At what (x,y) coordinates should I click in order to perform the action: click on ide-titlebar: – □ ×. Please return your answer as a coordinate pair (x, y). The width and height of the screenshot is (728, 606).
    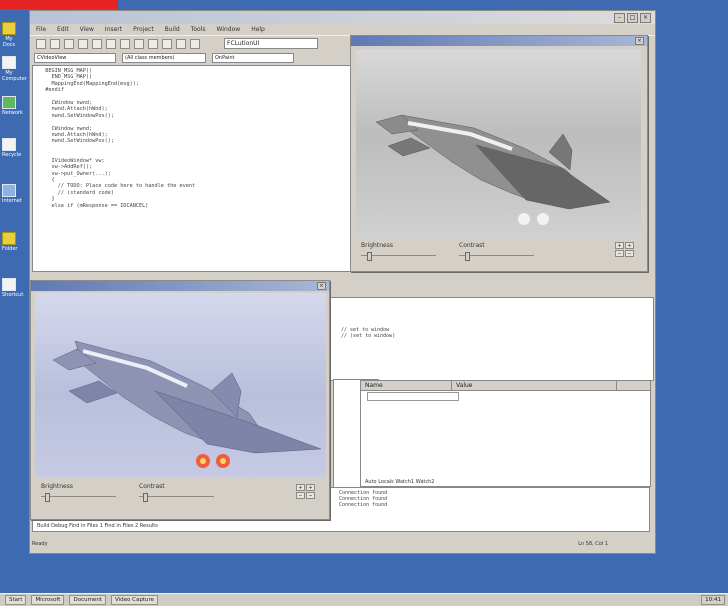
    Looking at the image, I should click on (342, 17).